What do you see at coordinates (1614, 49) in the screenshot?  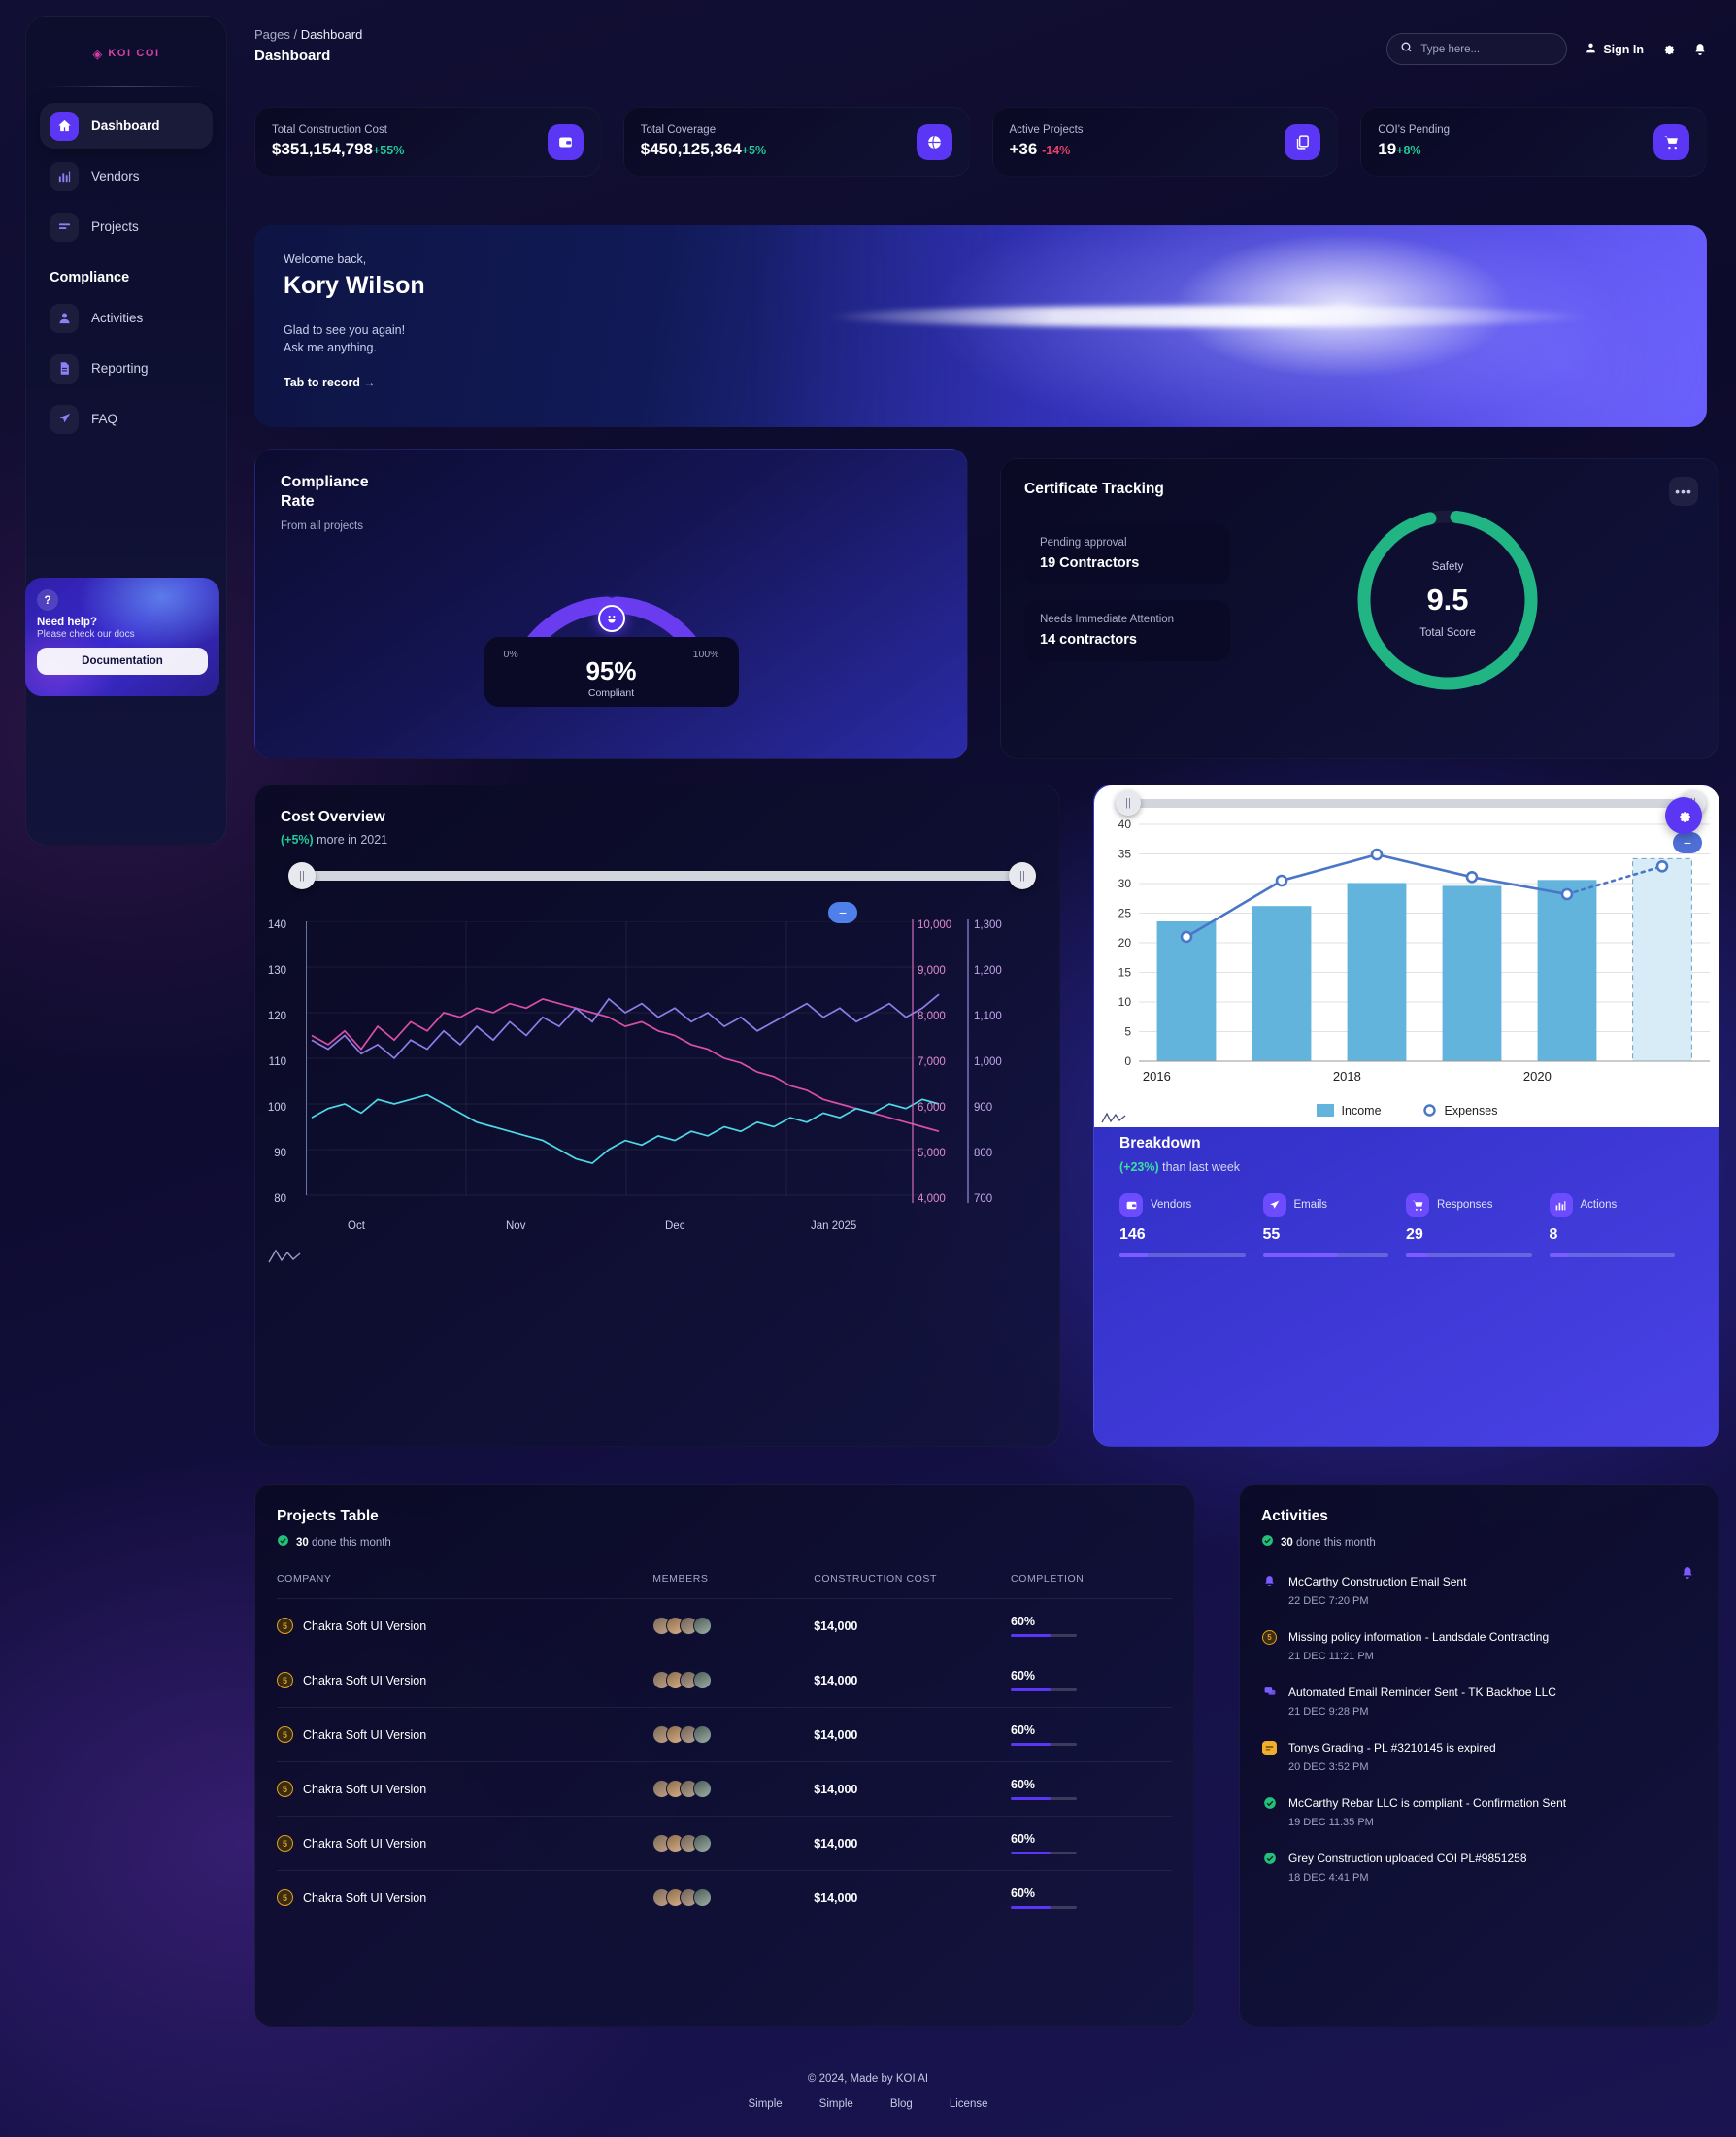 I see `sign-in-button: Sign In` at bounding box center [1614, 49].